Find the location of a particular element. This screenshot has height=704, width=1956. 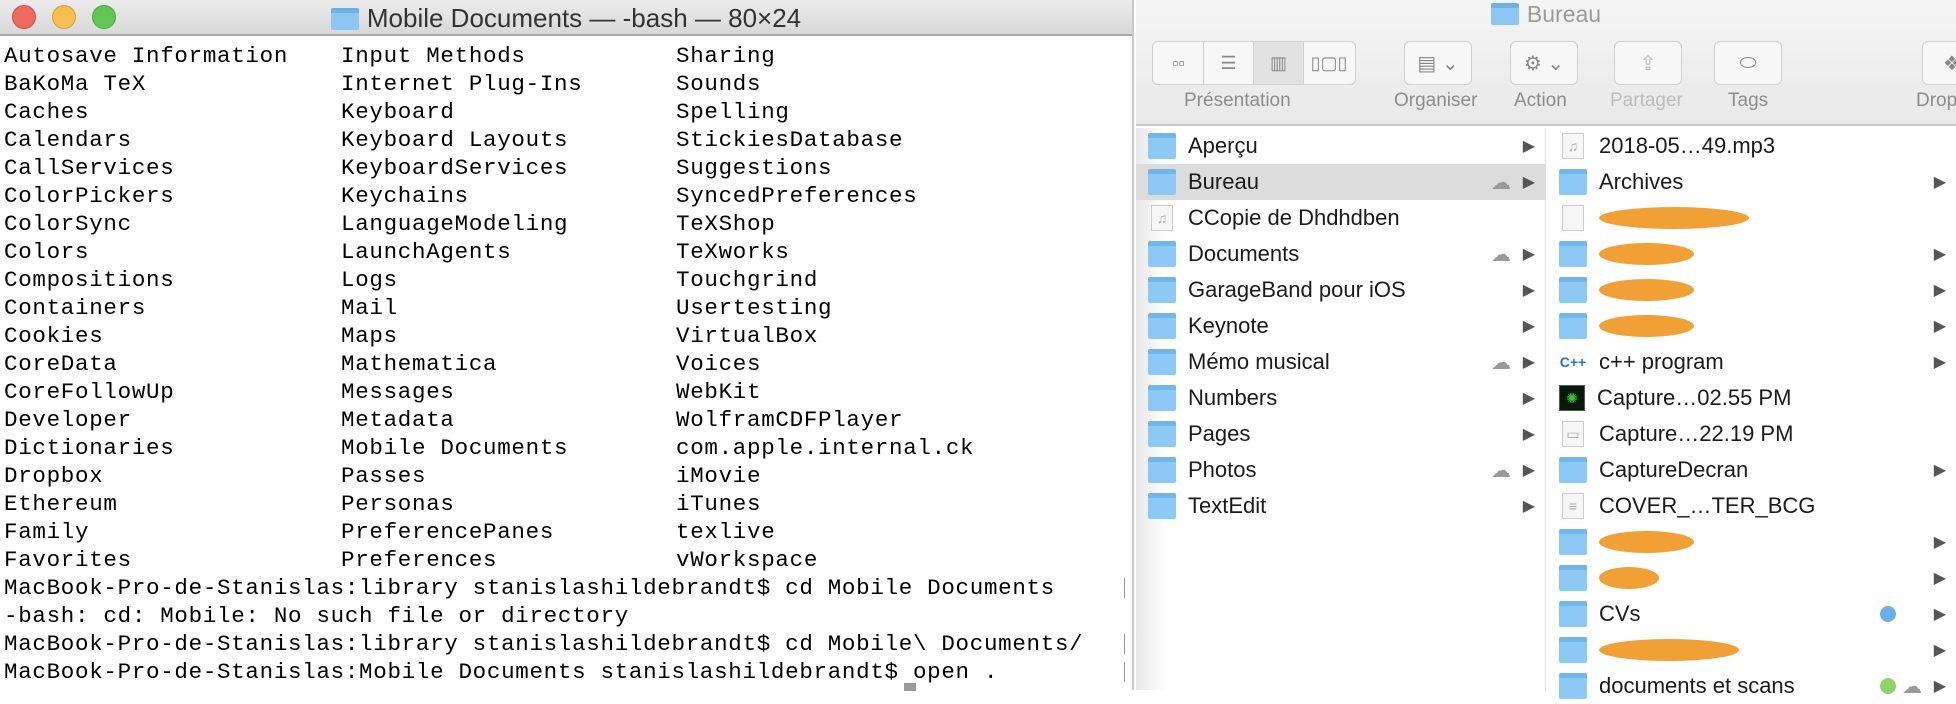

share-icon: ⇪ is located at coordinates (1648, 63).